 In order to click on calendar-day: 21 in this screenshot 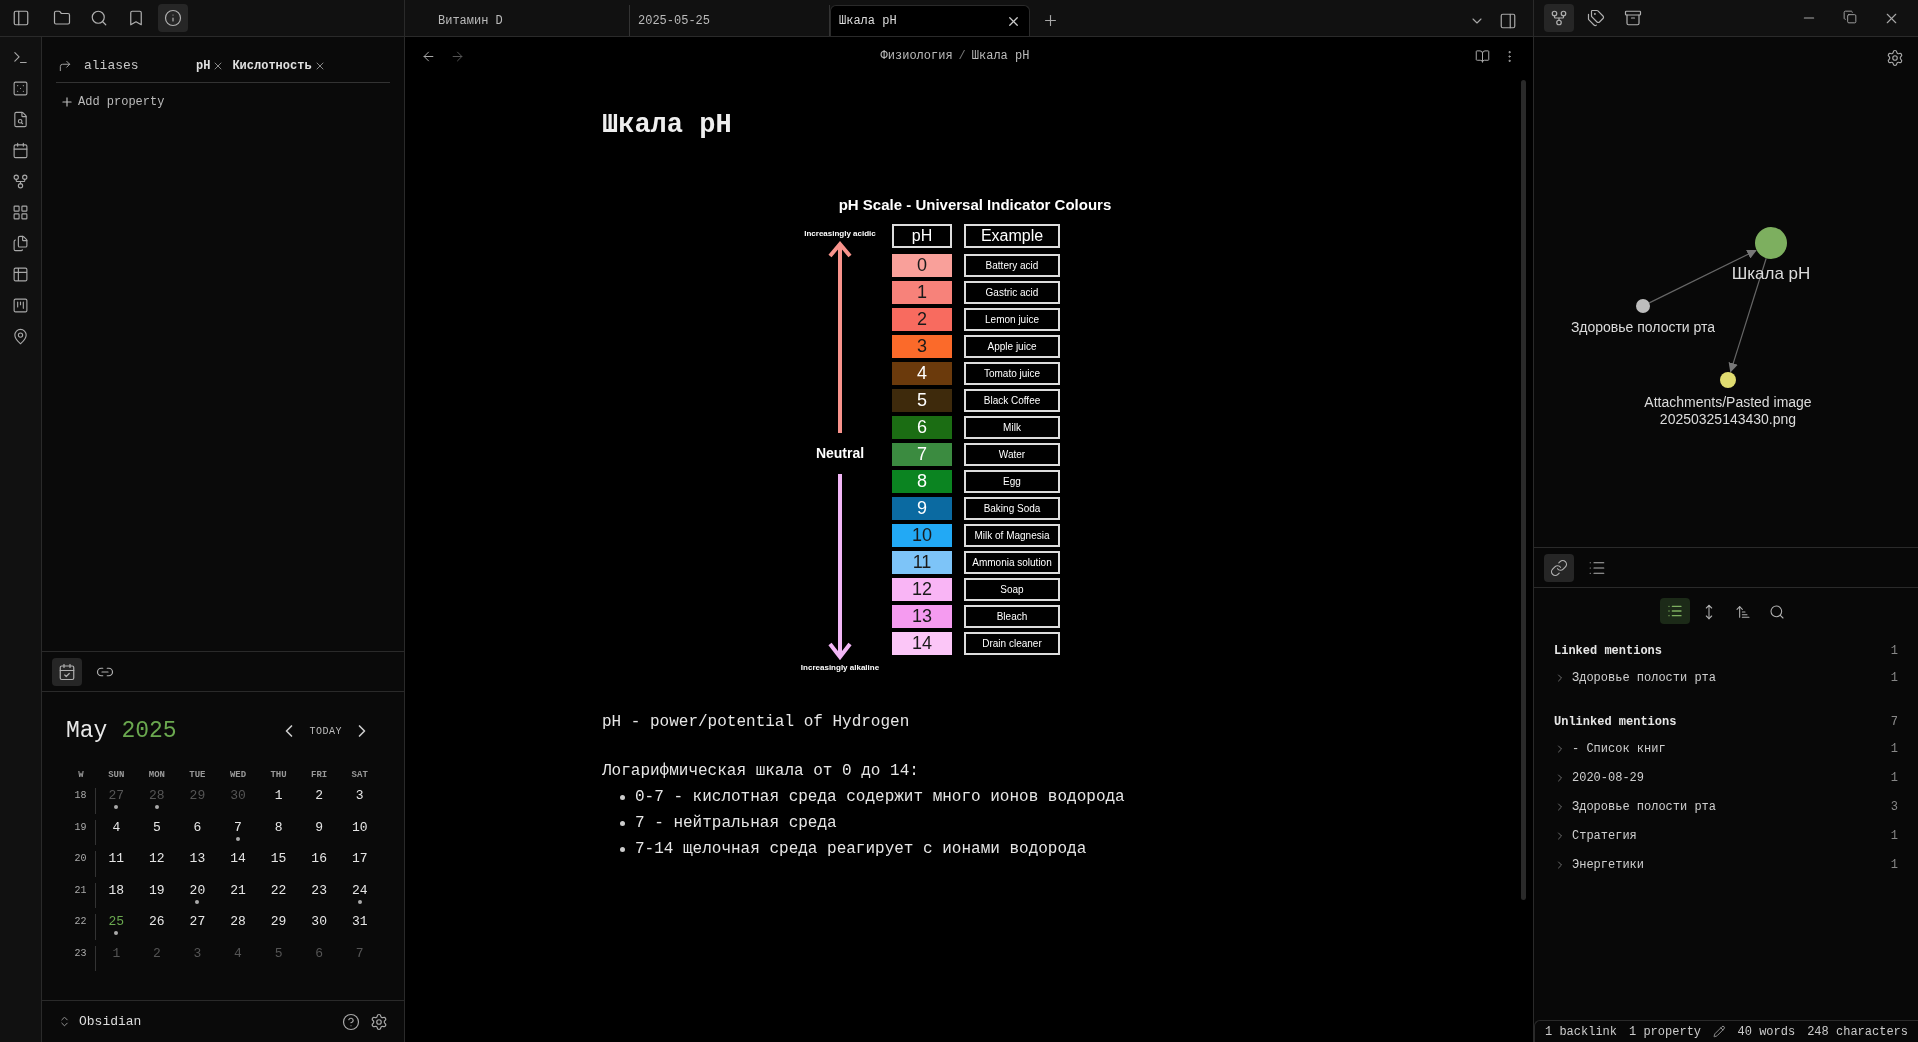, I will do `click(238, 890)`.